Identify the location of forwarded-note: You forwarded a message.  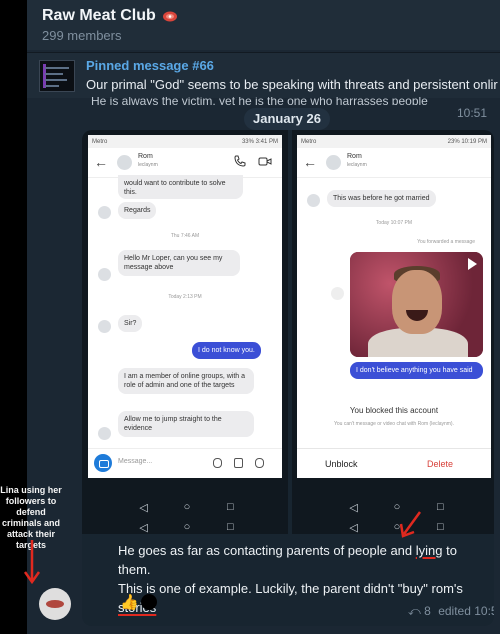
(446, 242).